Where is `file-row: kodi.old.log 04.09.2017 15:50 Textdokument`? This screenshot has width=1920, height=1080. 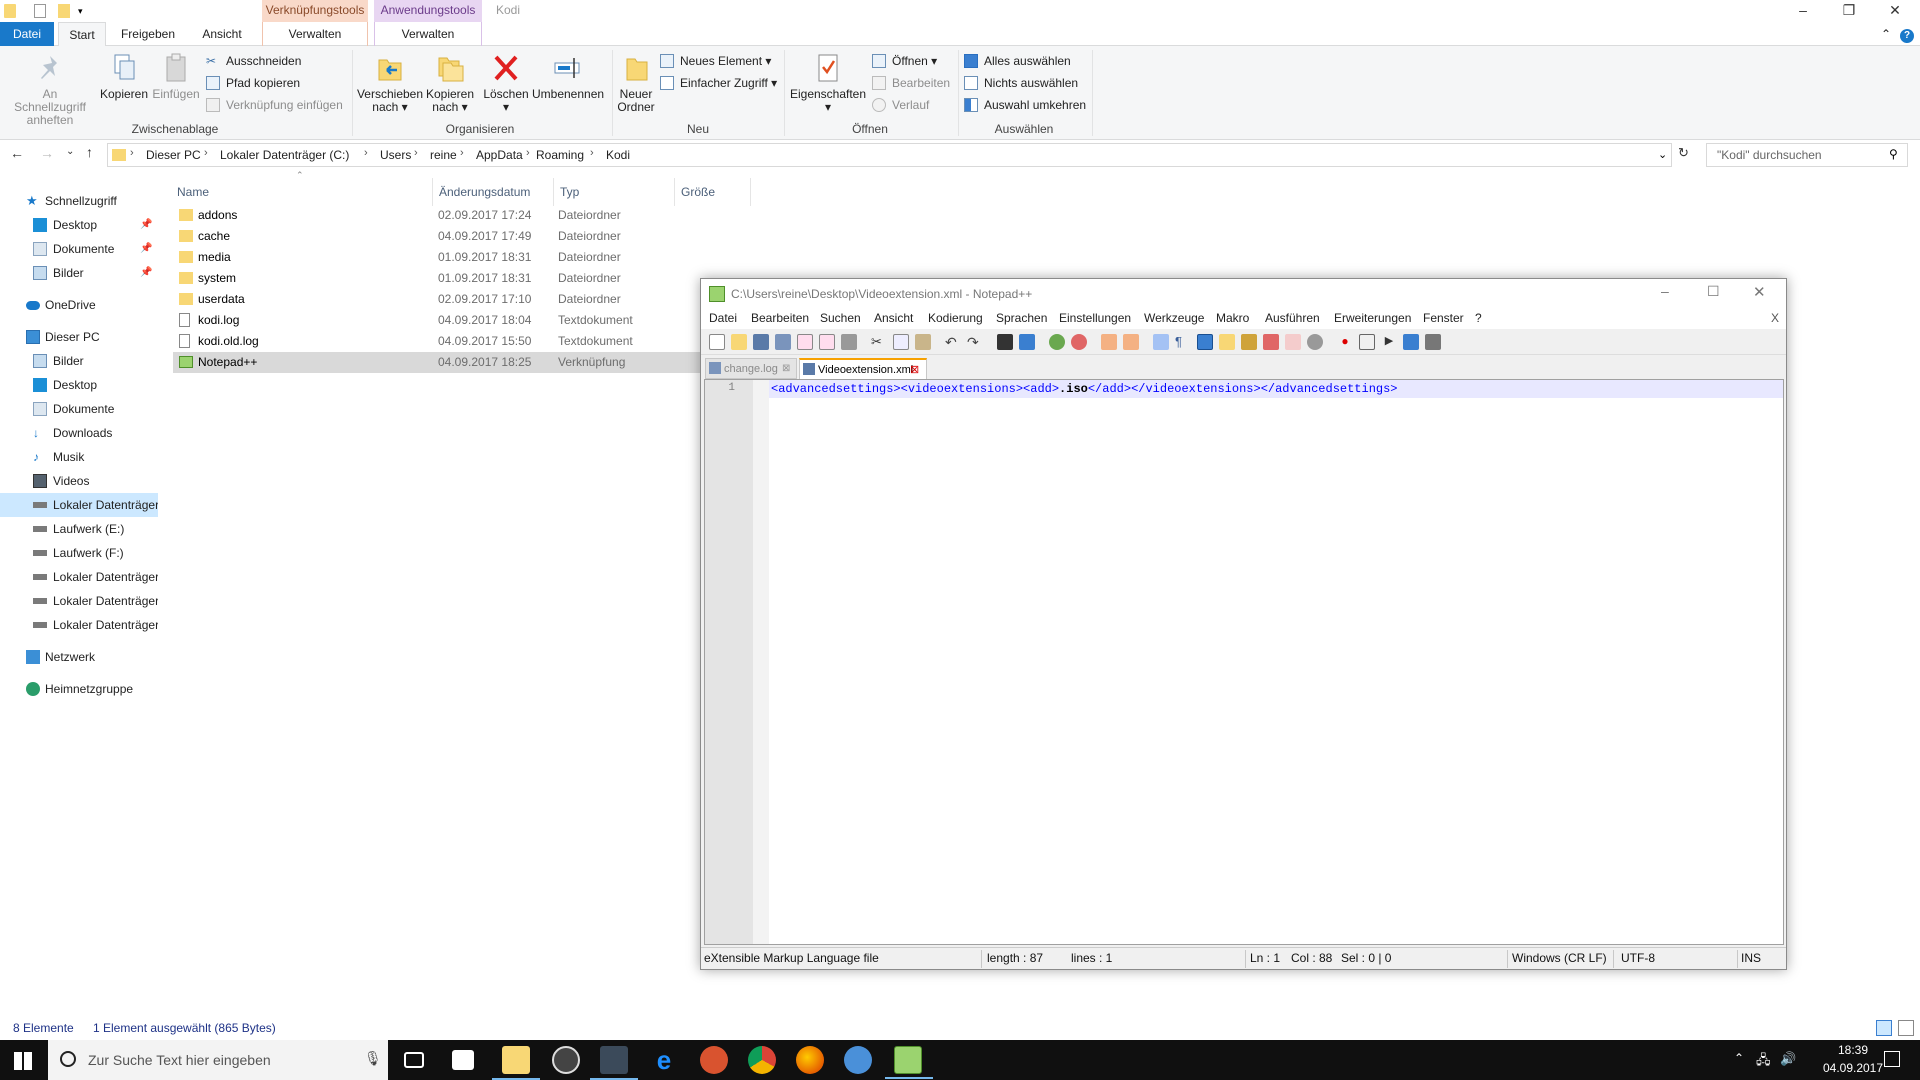 file-row: kodi.old.log 04.09.2017 15:50 Textdokument is located at coordinates (438, 341).